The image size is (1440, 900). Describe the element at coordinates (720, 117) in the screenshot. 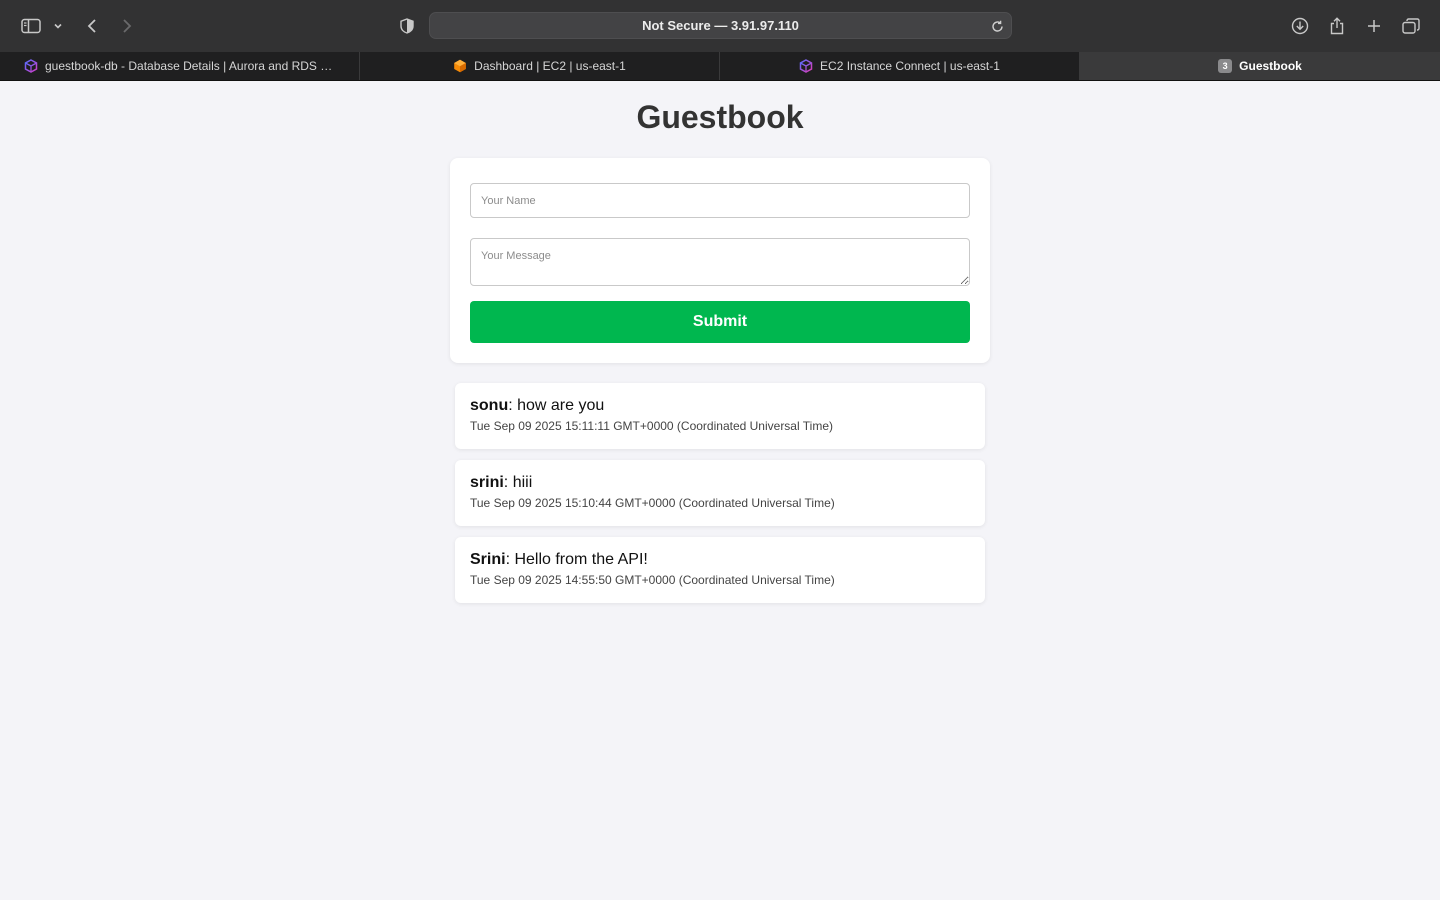

I see `page-title: Guestbook` at that location.